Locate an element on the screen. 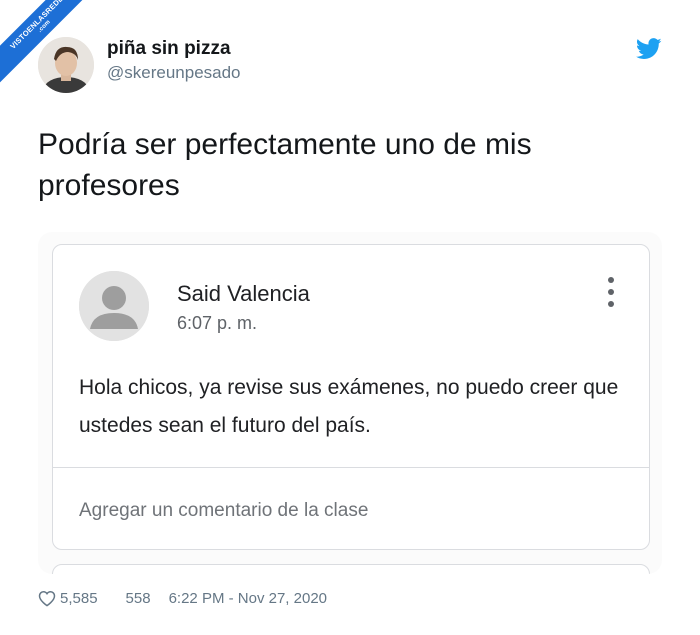 This screenshot has height=635, width=700. display-name: piña sin pizza is located at coordinates (169, 49).